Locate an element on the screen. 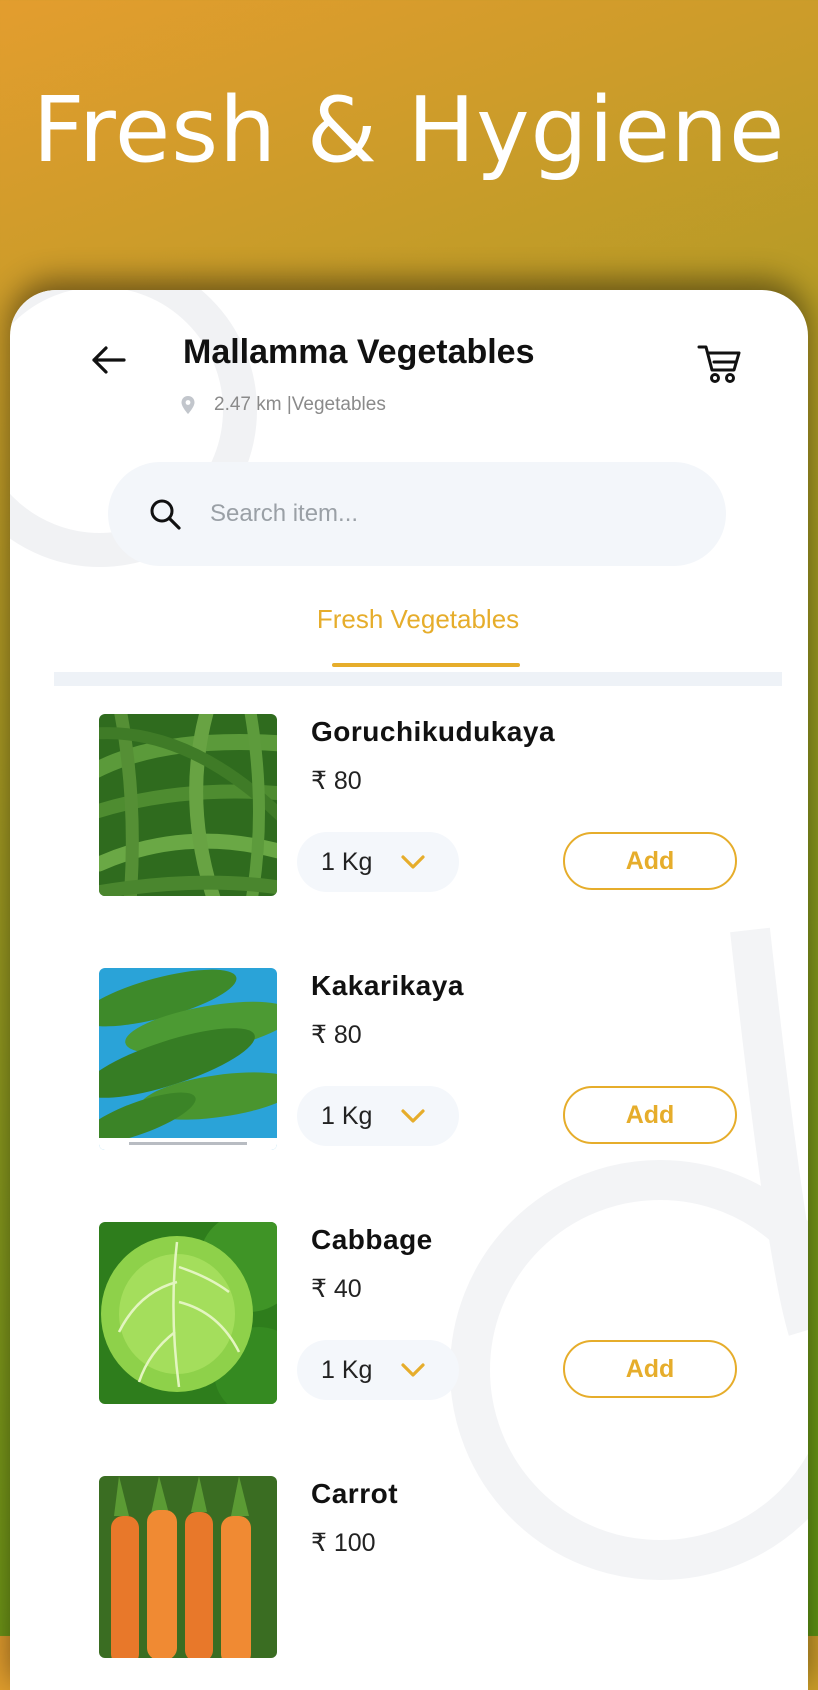 This screenshot has height=1690, width=818. cart-icon is located at coordinates (719, 364).